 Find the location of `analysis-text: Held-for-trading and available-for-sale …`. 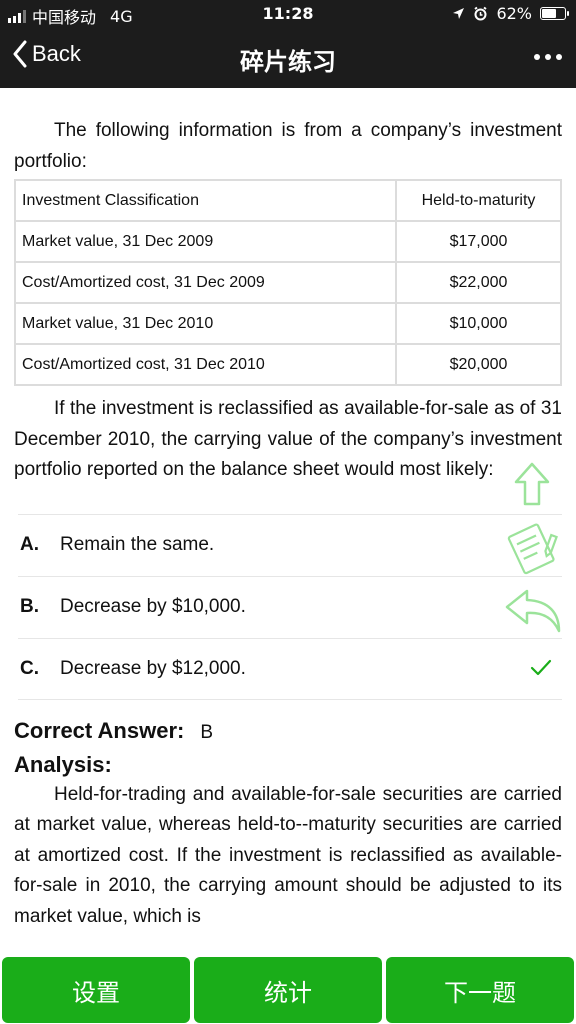

analysis-text: Held-for-trading and available-for-sale … is located at coordinates (288, 855).